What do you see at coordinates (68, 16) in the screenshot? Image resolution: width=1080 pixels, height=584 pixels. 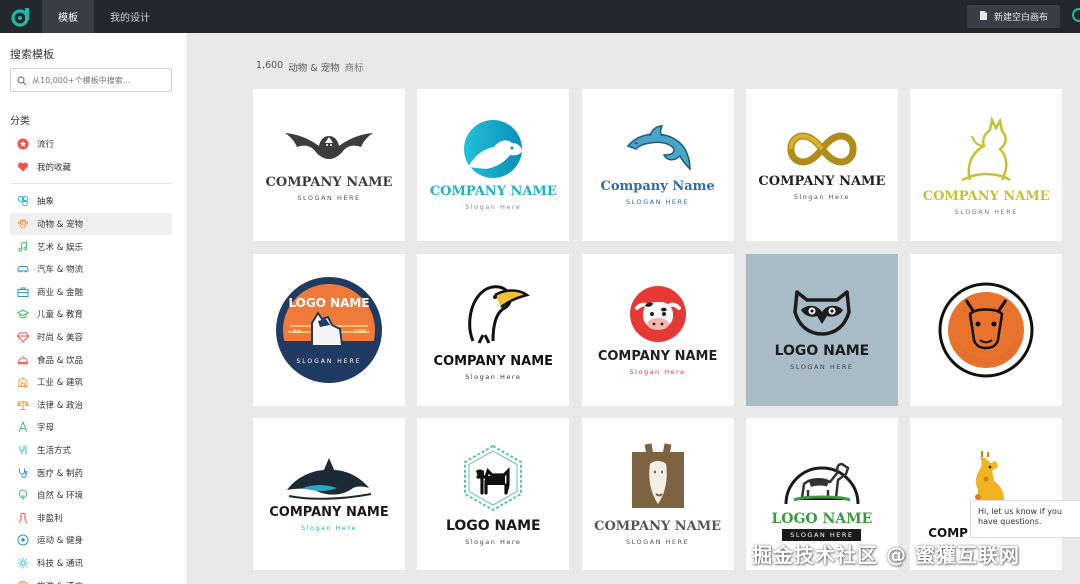 I see `tab-templates: 模板` at bounding box center [68, 16].